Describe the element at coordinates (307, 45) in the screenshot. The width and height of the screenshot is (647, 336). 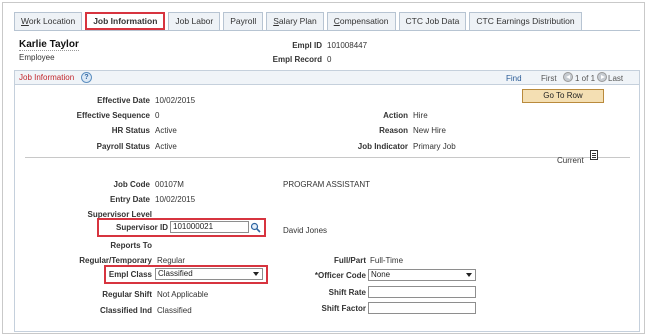
I see `empl-id-label: Empl ID` at that location.